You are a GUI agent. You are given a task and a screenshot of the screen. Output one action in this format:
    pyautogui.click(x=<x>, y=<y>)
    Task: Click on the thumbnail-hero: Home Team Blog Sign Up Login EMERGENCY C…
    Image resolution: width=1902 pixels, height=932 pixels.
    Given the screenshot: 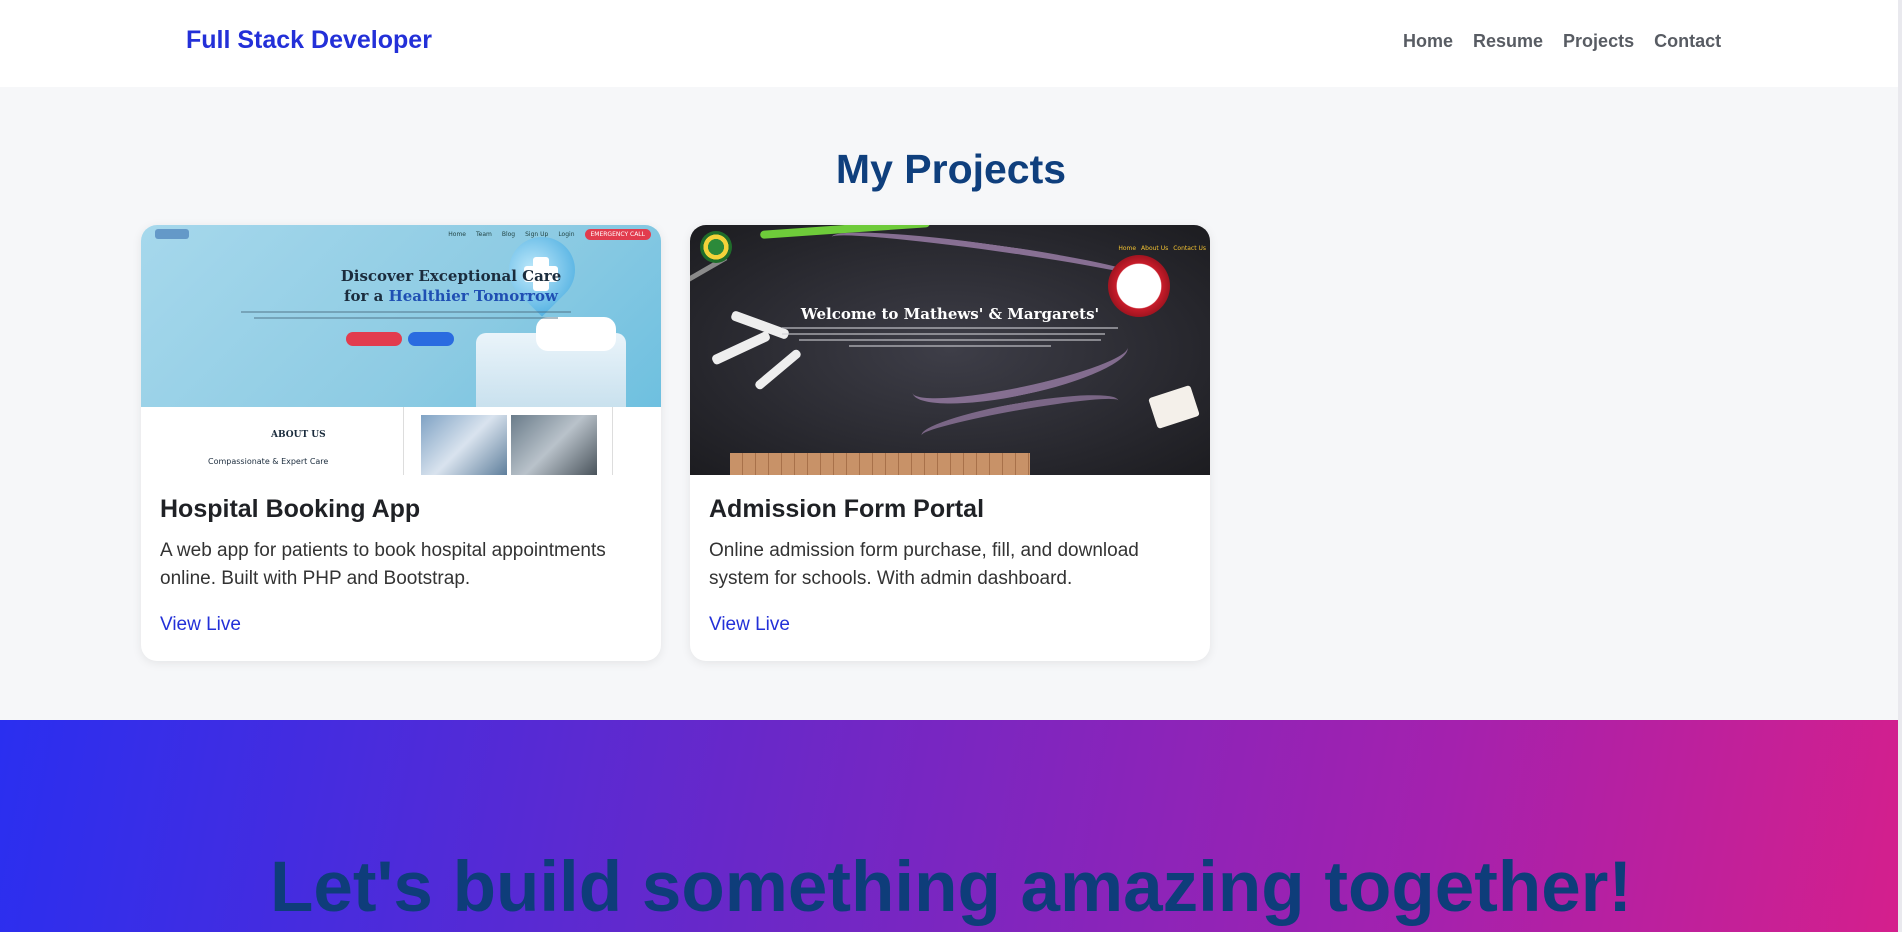 What is the action you would take?
    pyautogui.click(x=401, y=316)
    